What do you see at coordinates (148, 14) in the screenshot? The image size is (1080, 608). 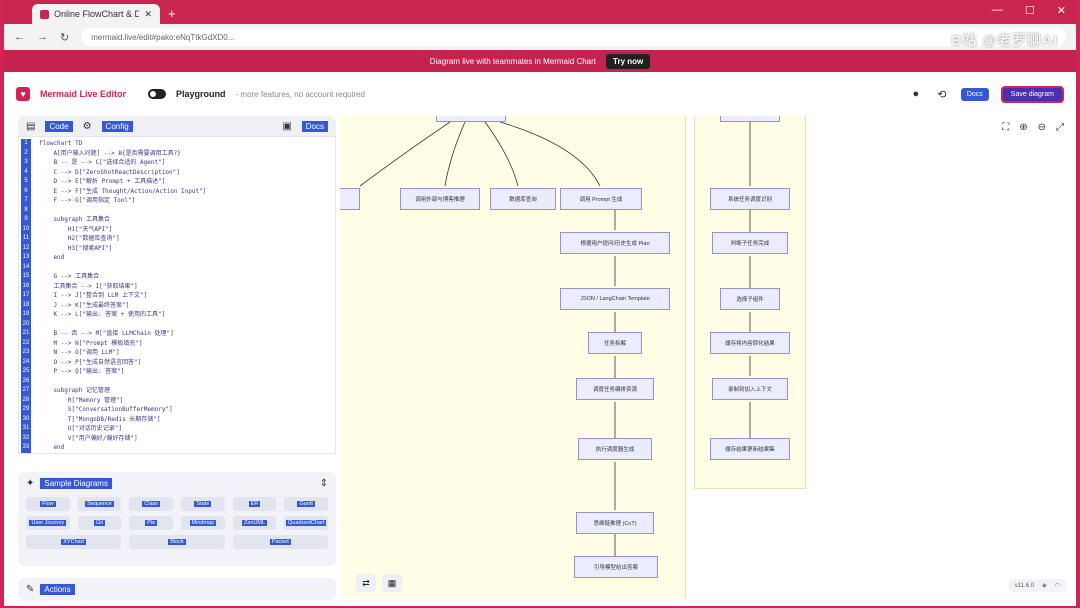 I see `close-tab-icon: ✕` at bounding box center [148, 14].